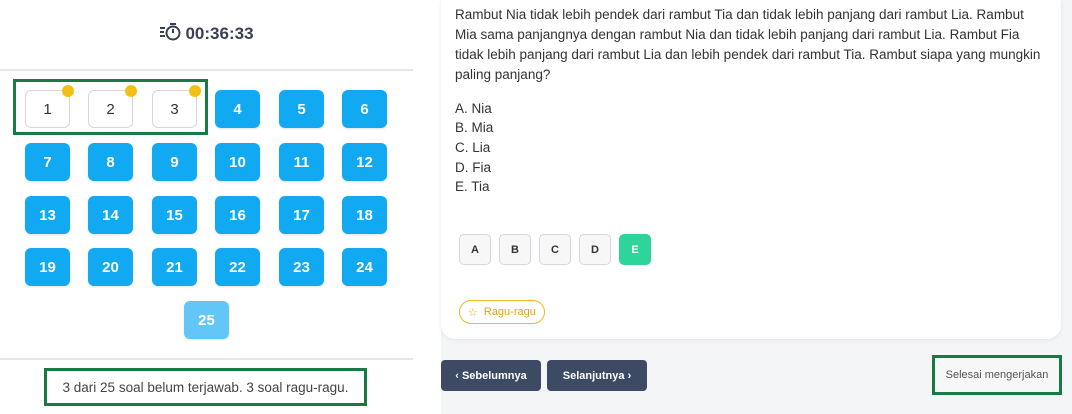 The height and width of the screenshot is (414, 1072). What do you see at coordinates (473, 147) in the screenshot?
I see `option-c: C. Lia` at bounding box center [473, 147].